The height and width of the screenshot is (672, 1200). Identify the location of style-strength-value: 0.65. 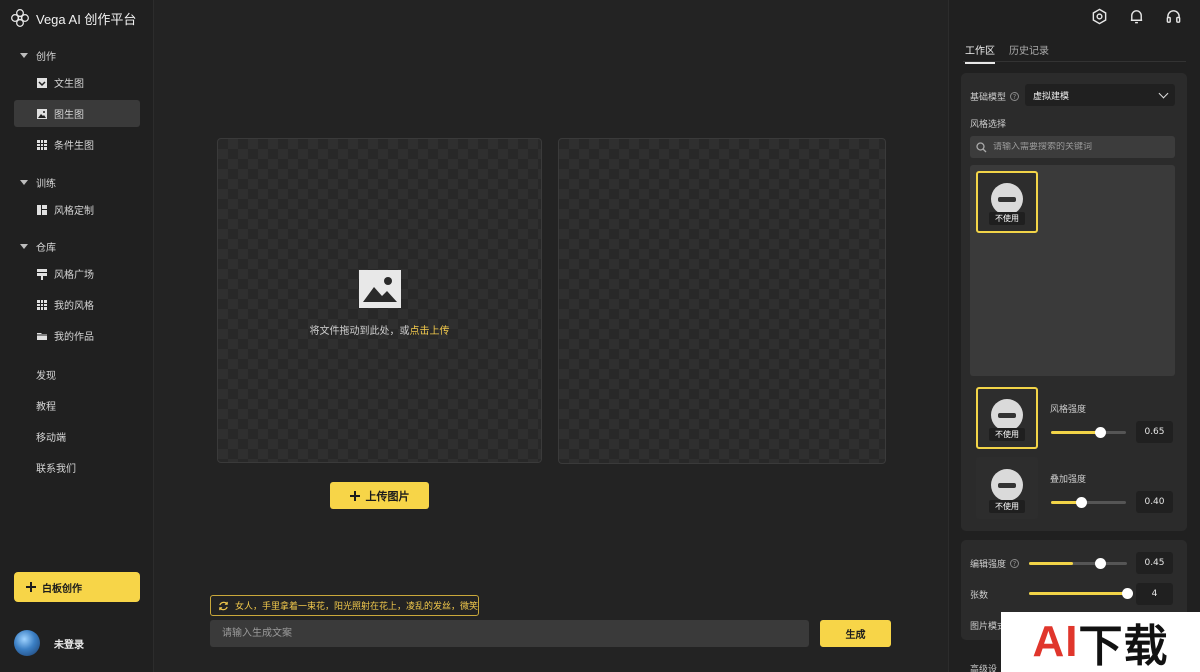
(1154, 432).